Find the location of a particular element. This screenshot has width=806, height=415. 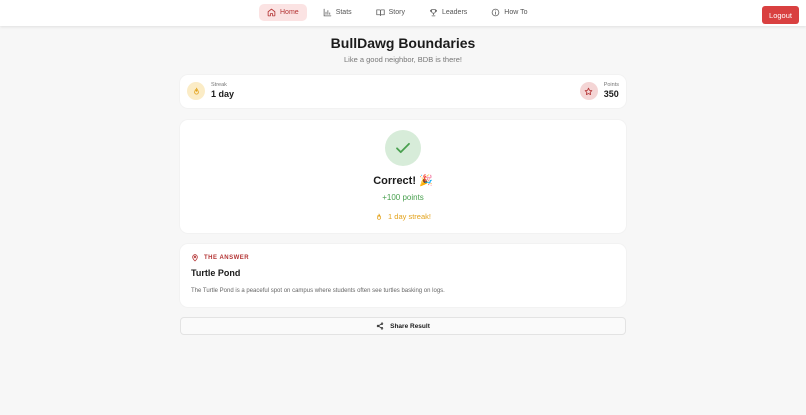

streak-badge is located at coordinates (196, 91).